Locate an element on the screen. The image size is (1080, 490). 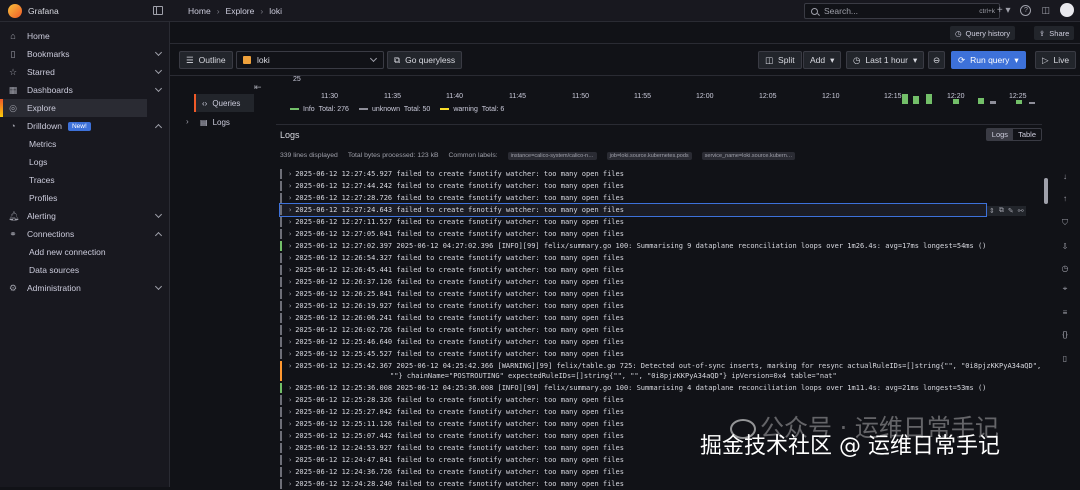
sidebar-subitem-traces: Traces is located at coordinates (84, 180).